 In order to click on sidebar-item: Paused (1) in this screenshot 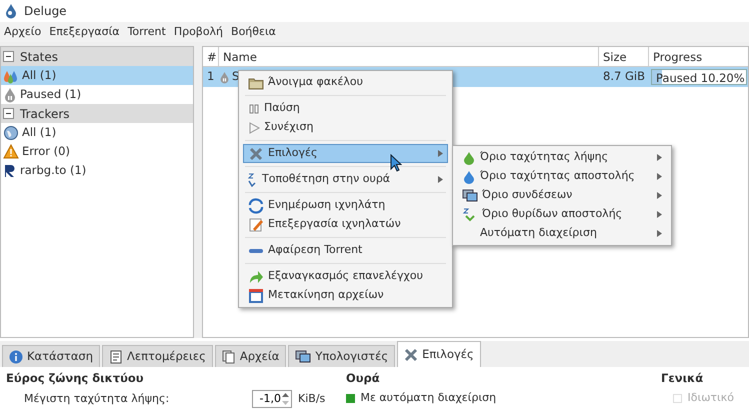, I will do `click(97, 94)`.